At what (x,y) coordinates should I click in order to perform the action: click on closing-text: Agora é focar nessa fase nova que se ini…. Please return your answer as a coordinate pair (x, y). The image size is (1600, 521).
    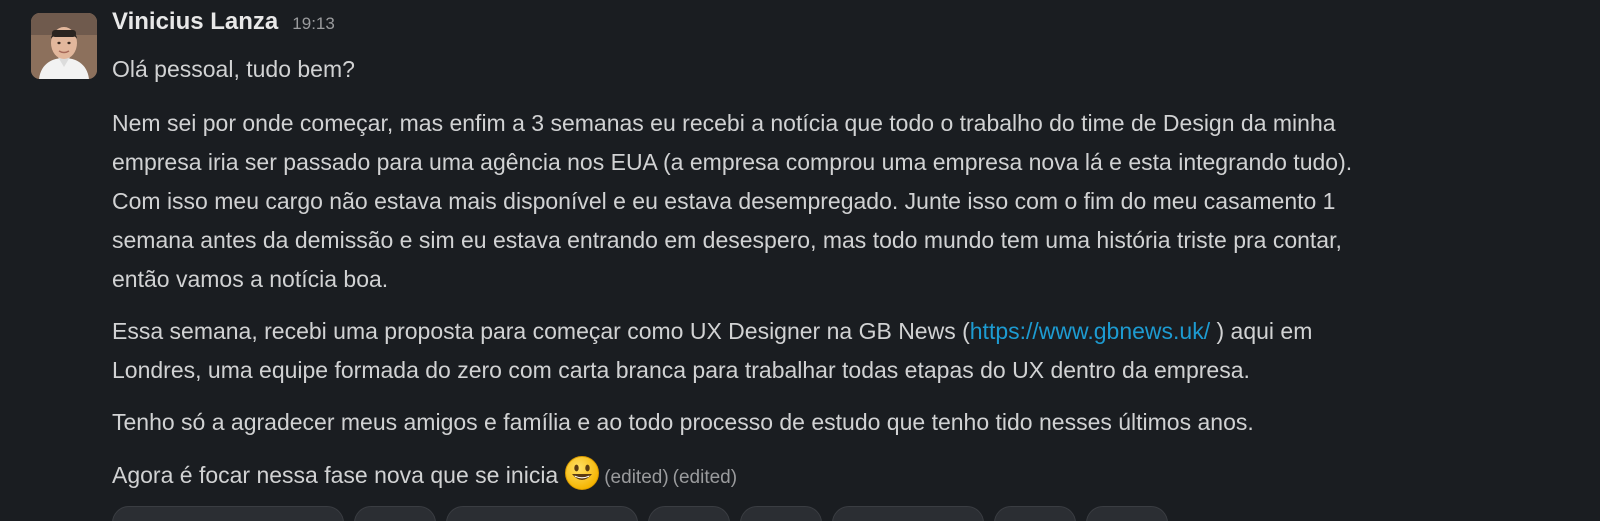
    Looking at the image, I should click on (335, 475).